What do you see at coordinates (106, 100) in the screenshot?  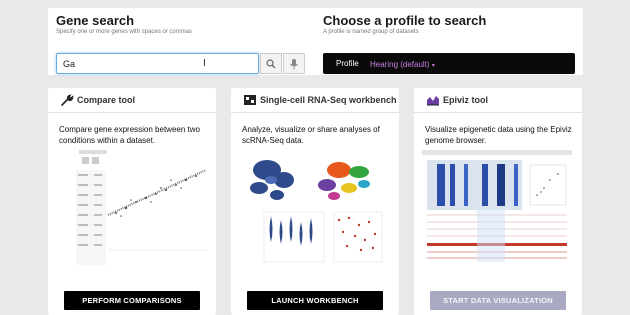 I see `card-title: Compare tool` at bounding box center [106, 100].